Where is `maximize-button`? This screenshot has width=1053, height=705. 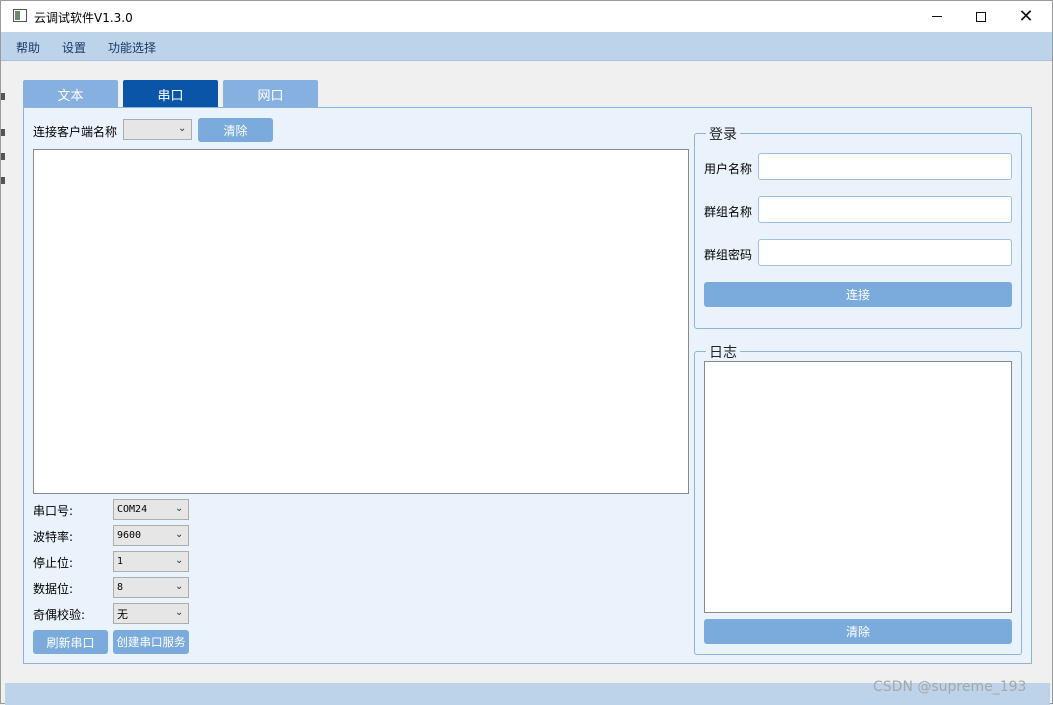
maximize-button is located at coordinates (981, 16).